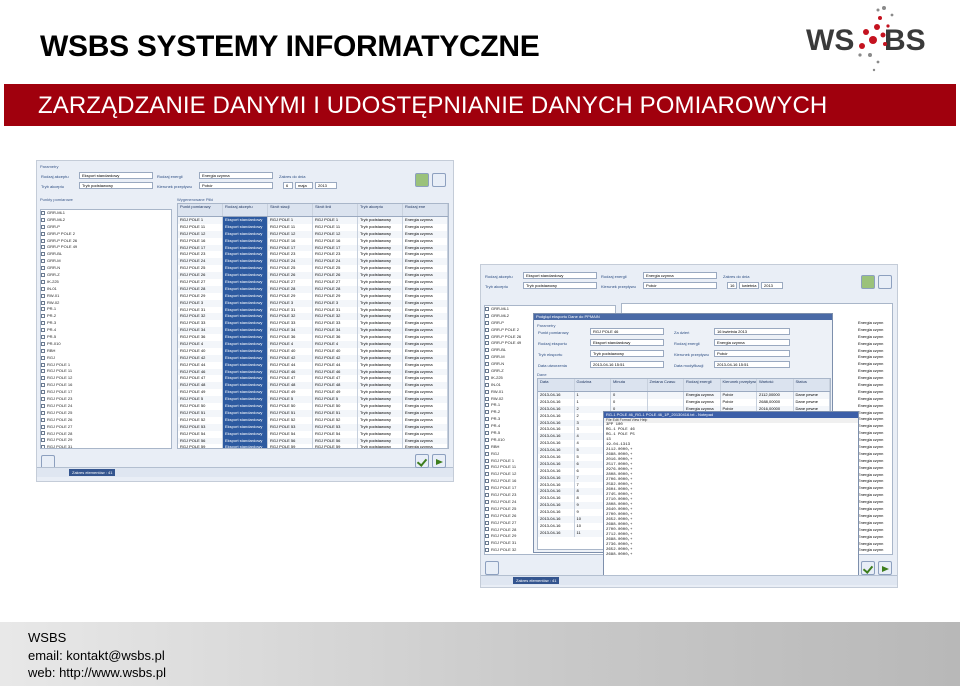  What do you see at coordinates (593, 385) in the screenshot?
I see `column-header: Godzina` at bounding box center [593, 385].